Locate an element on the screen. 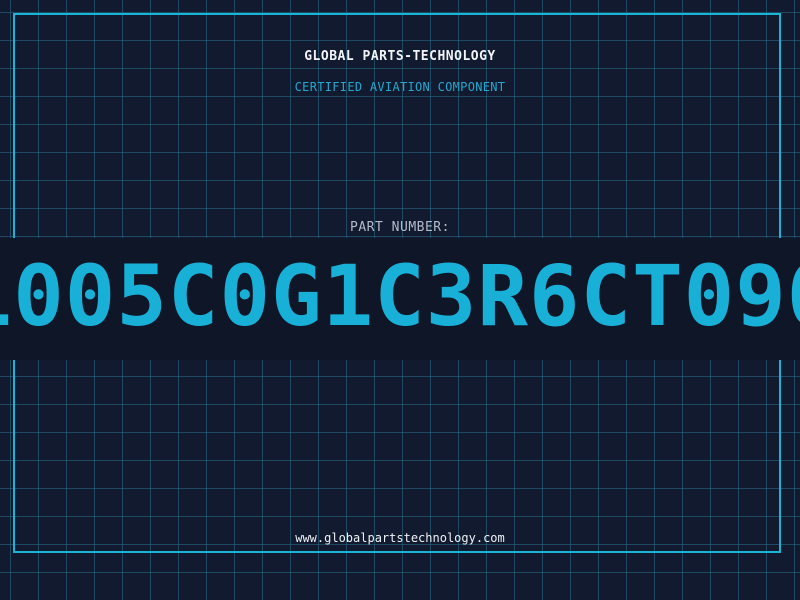  part-number-label: PART NUMBER: is located at coordinates (400, 227).